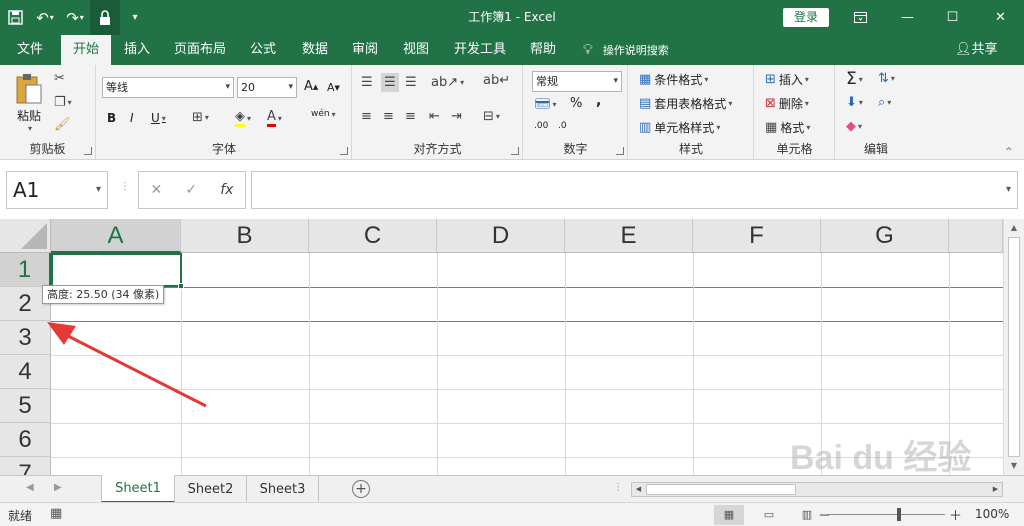 The image size is (1024, 526). Describe the element at coordinates (323, 114) in the screenshot. I see `phonetic-button: wén ▾` at that location.